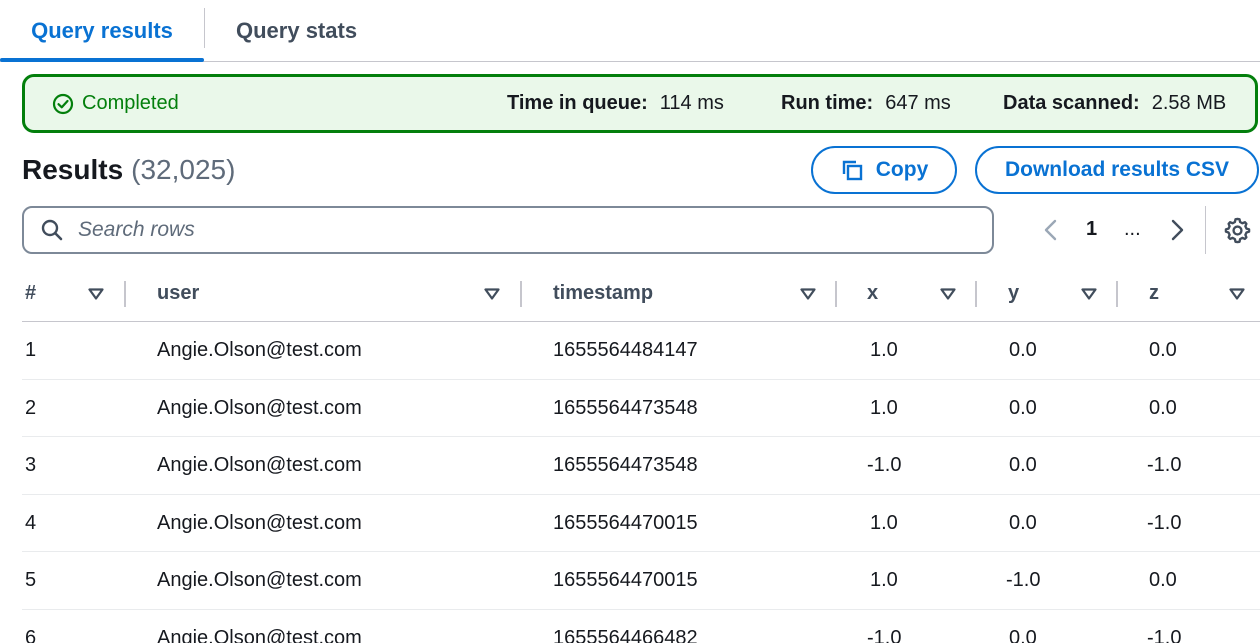 The height and width of the screenshot is (643, 1260). What do you see at coordinates (577, 103) in the screenshot?
I see `stat-label: Time in queue:` at bounding box center [577, 103].